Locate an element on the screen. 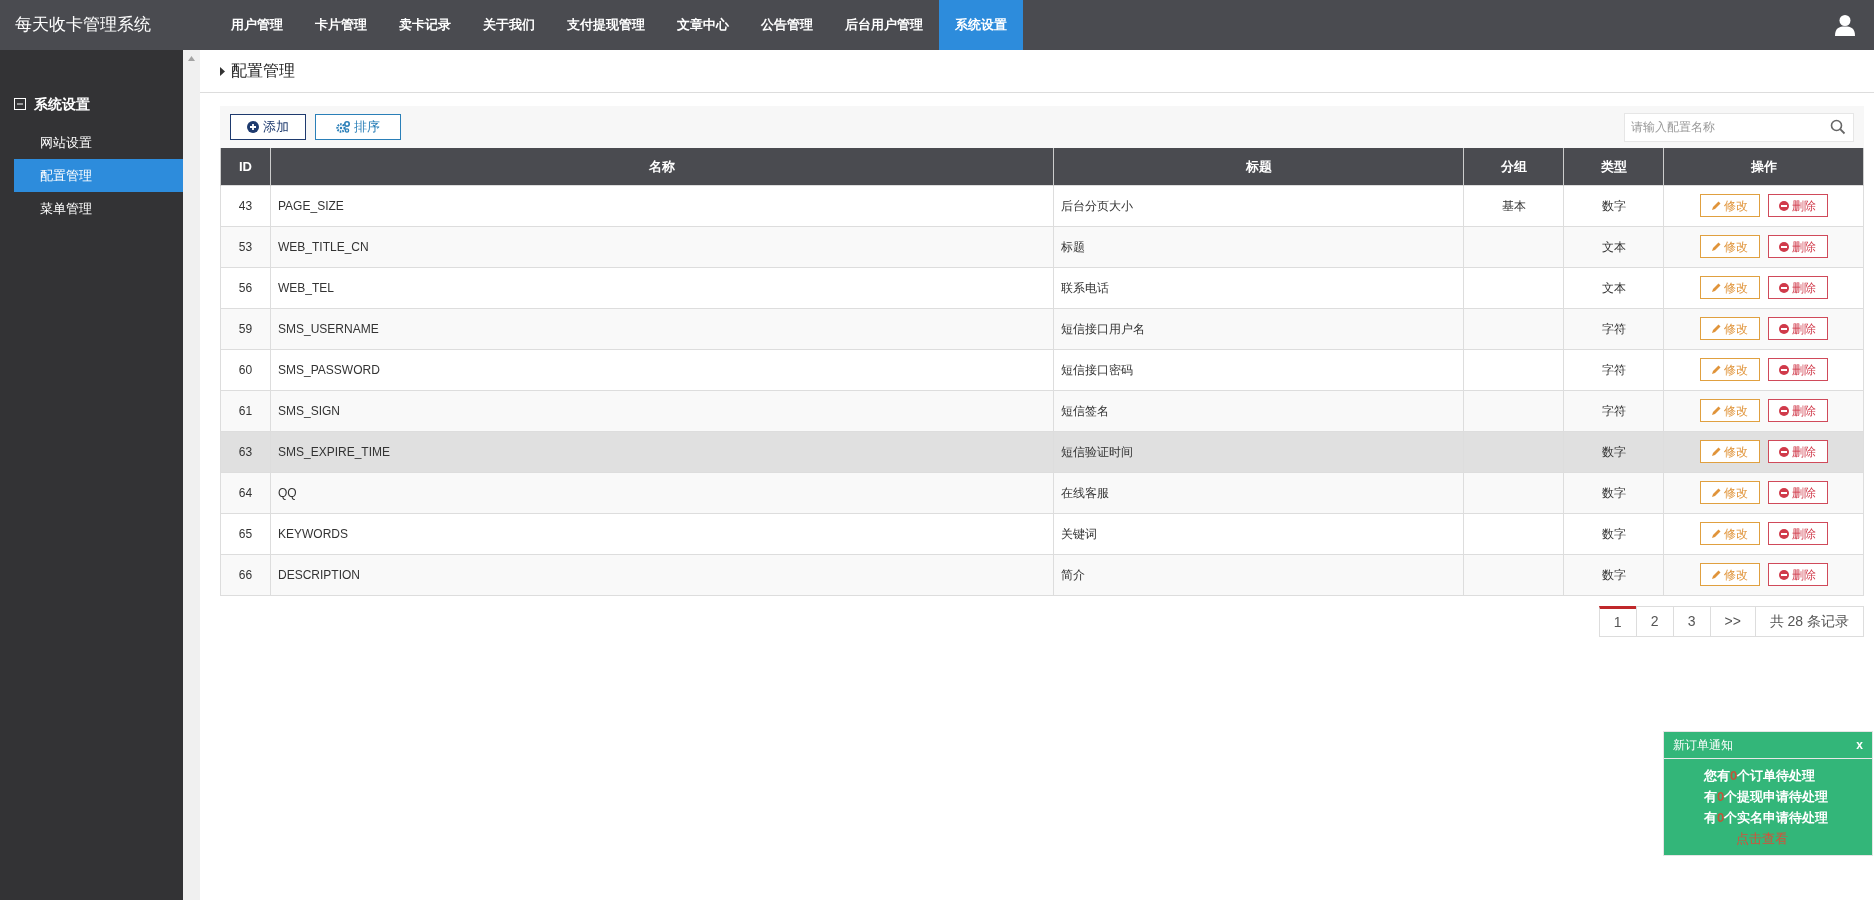 The image size is (1874, 900). nav-tab: 用户管理 is located at coordinates (257, 25).